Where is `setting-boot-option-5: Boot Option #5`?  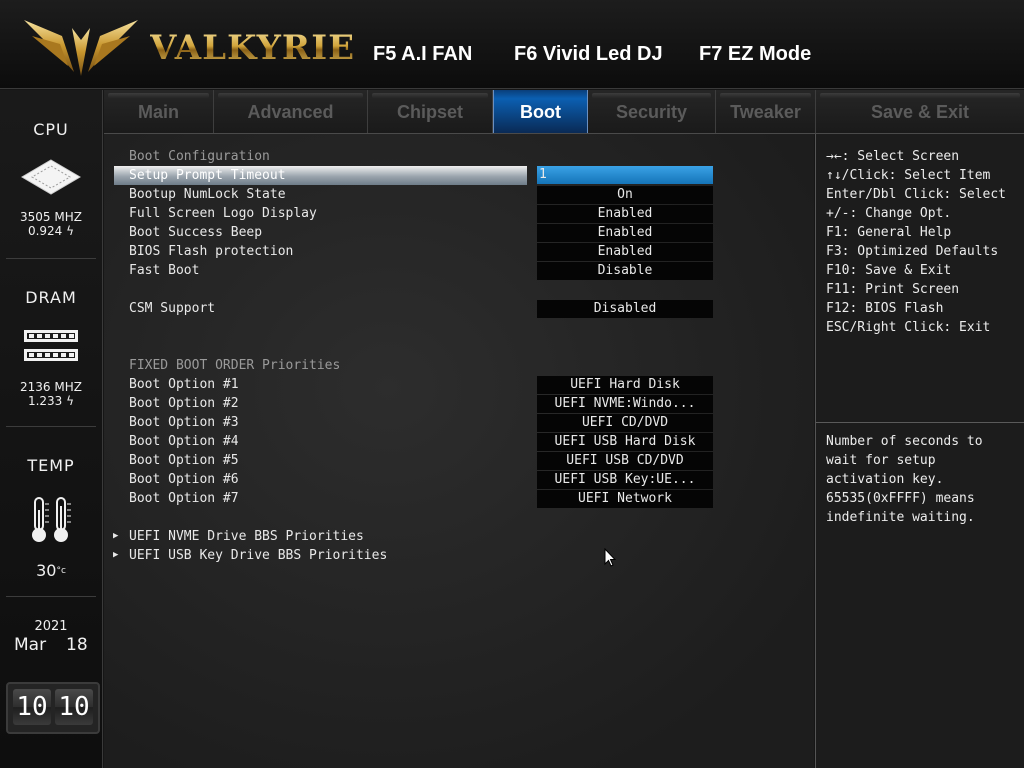
setting-boot-option-5: Boot Option #5 is located at coordinates (184, 460).